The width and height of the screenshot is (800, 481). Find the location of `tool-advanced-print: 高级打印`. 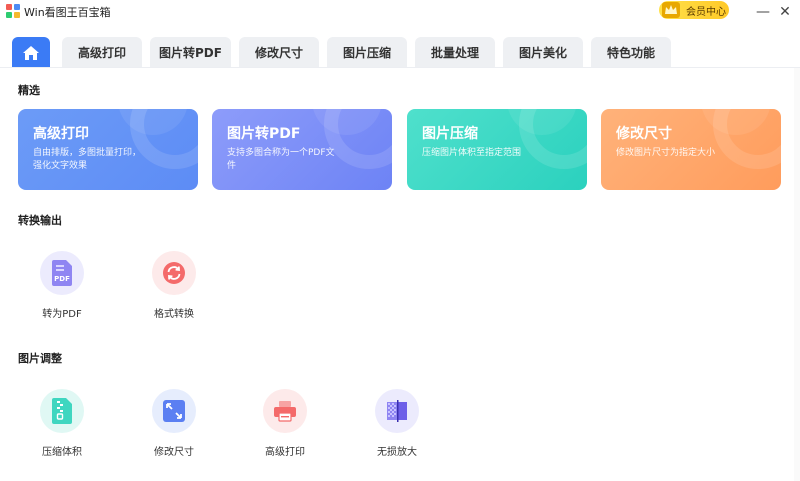

tool-advanced-print: 高级打印 is located at coordinates (285, 429).